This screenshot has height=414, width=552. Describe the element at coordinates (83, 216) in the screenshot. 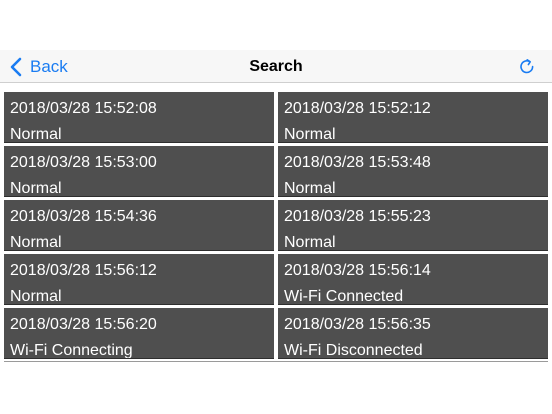

I see `record-timestamp: 2018/03/28 15:54:36` at that location.